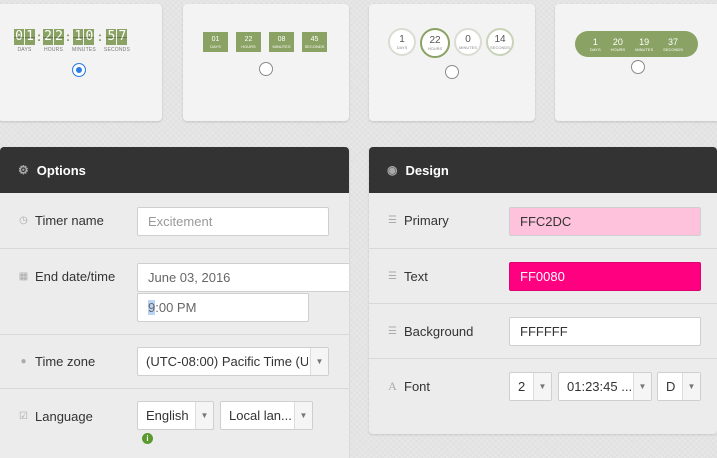 The image size is (717, 458). What do you see at coordinates (174, 170) in the screenshot?
I see `options-header: ⚙ Options` at bounding box center [174, 170].